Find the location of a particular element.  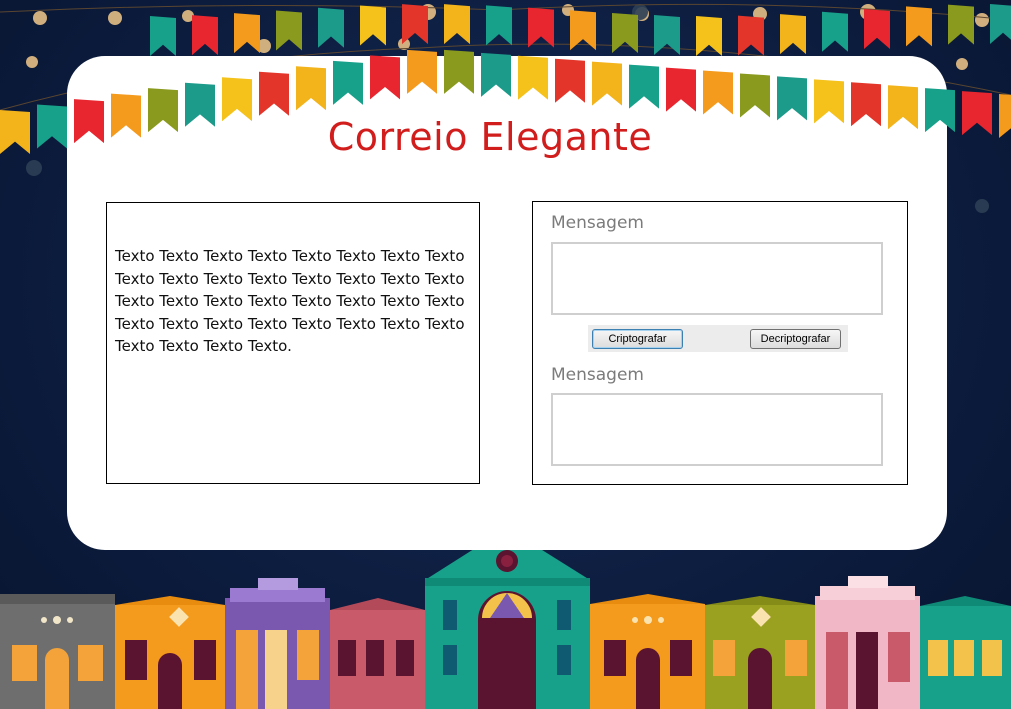

bunting-flags-back is located at coordinates (580, 30).